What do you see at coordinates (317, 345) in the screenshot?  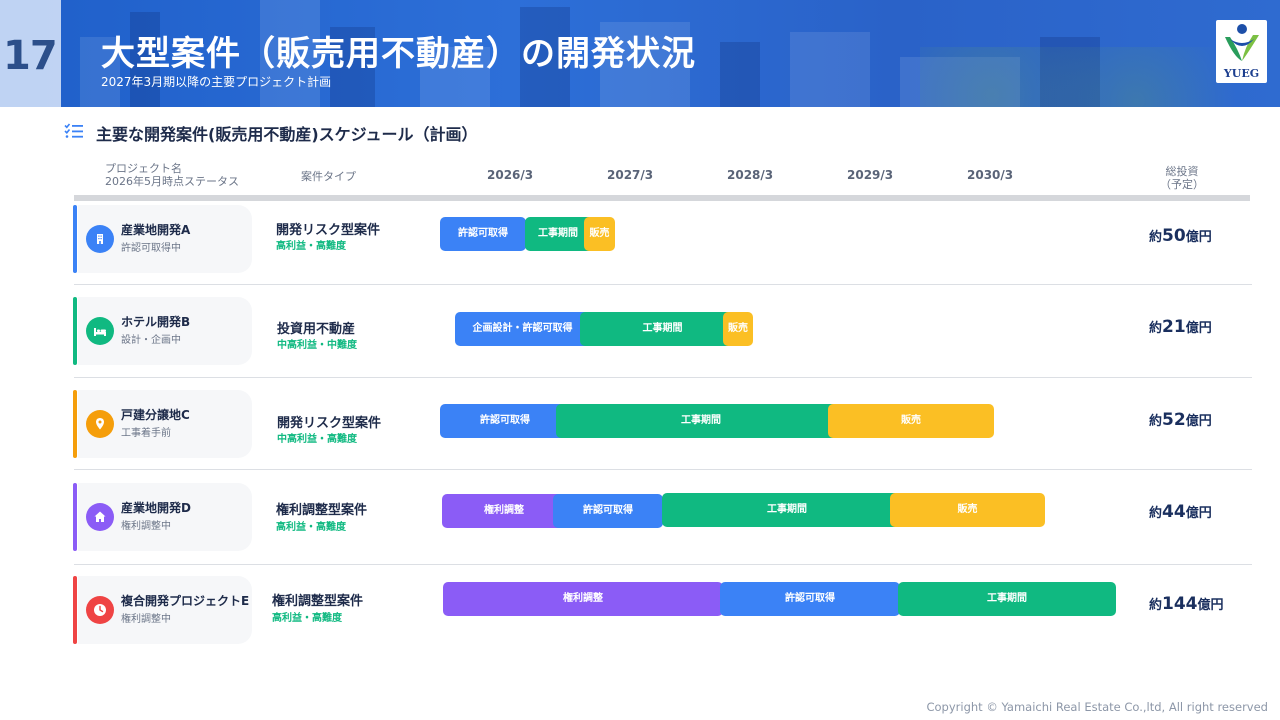 I see `project-profile: 中高利益・中難度` at bounding box center [317, 345].